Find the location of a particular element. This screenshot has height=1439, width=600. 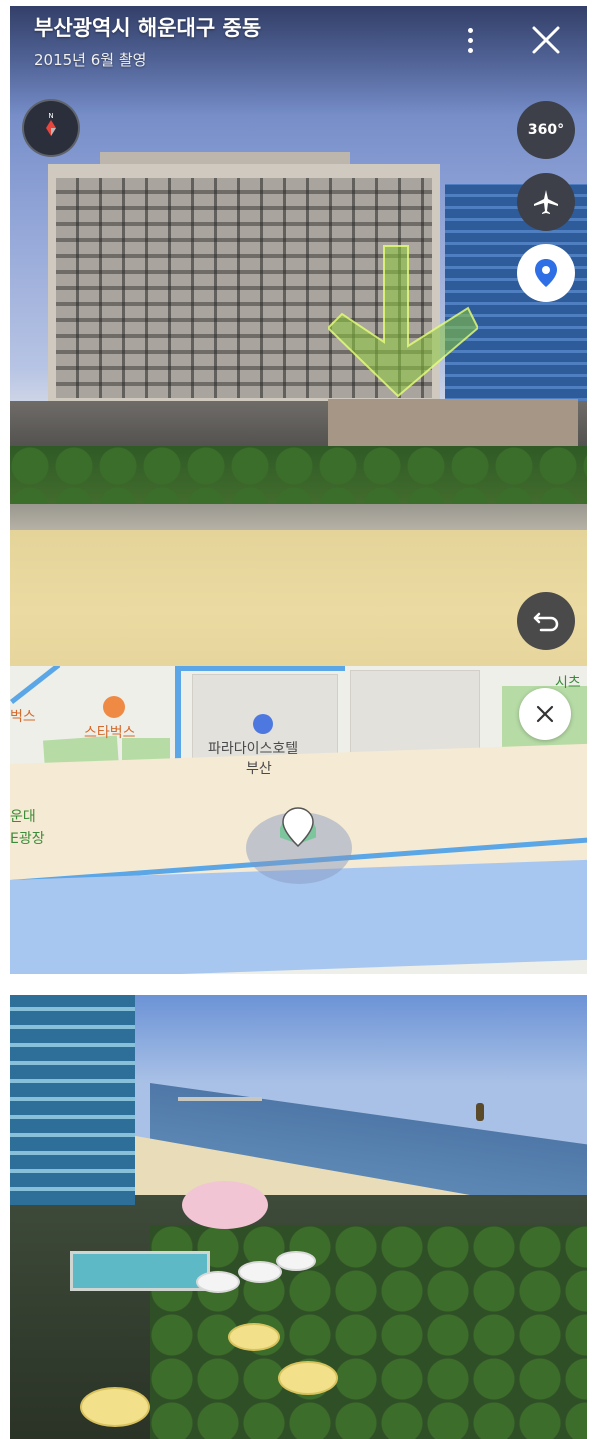

cherry-blossom-tree is located at coordinates (225, 1205).